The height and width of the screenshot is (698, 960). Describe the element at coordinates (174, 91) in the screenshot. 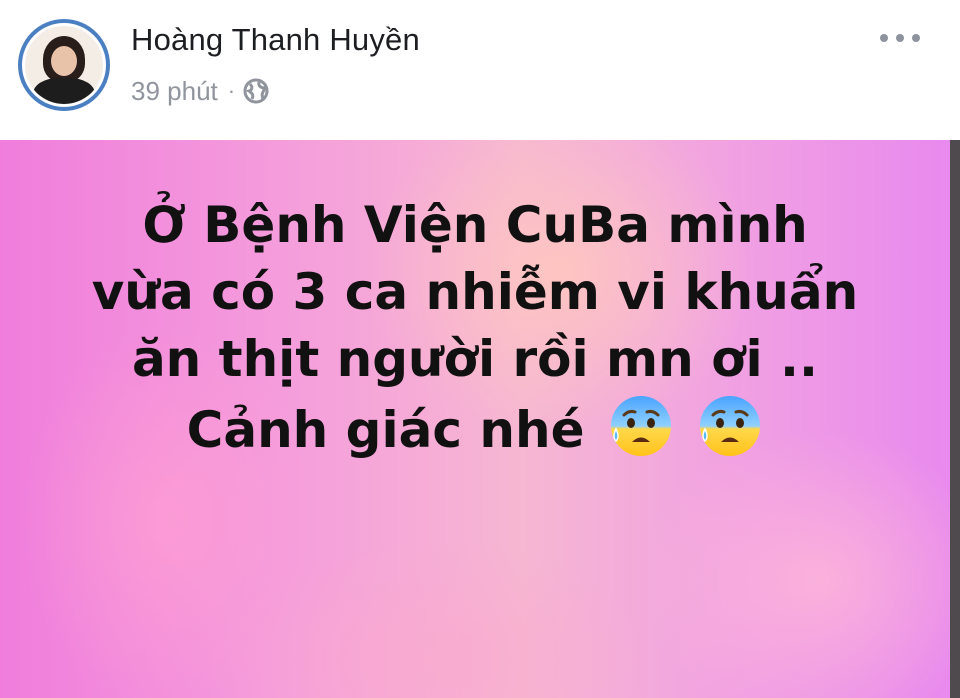

I see `post-time: 39 phút` at that location.